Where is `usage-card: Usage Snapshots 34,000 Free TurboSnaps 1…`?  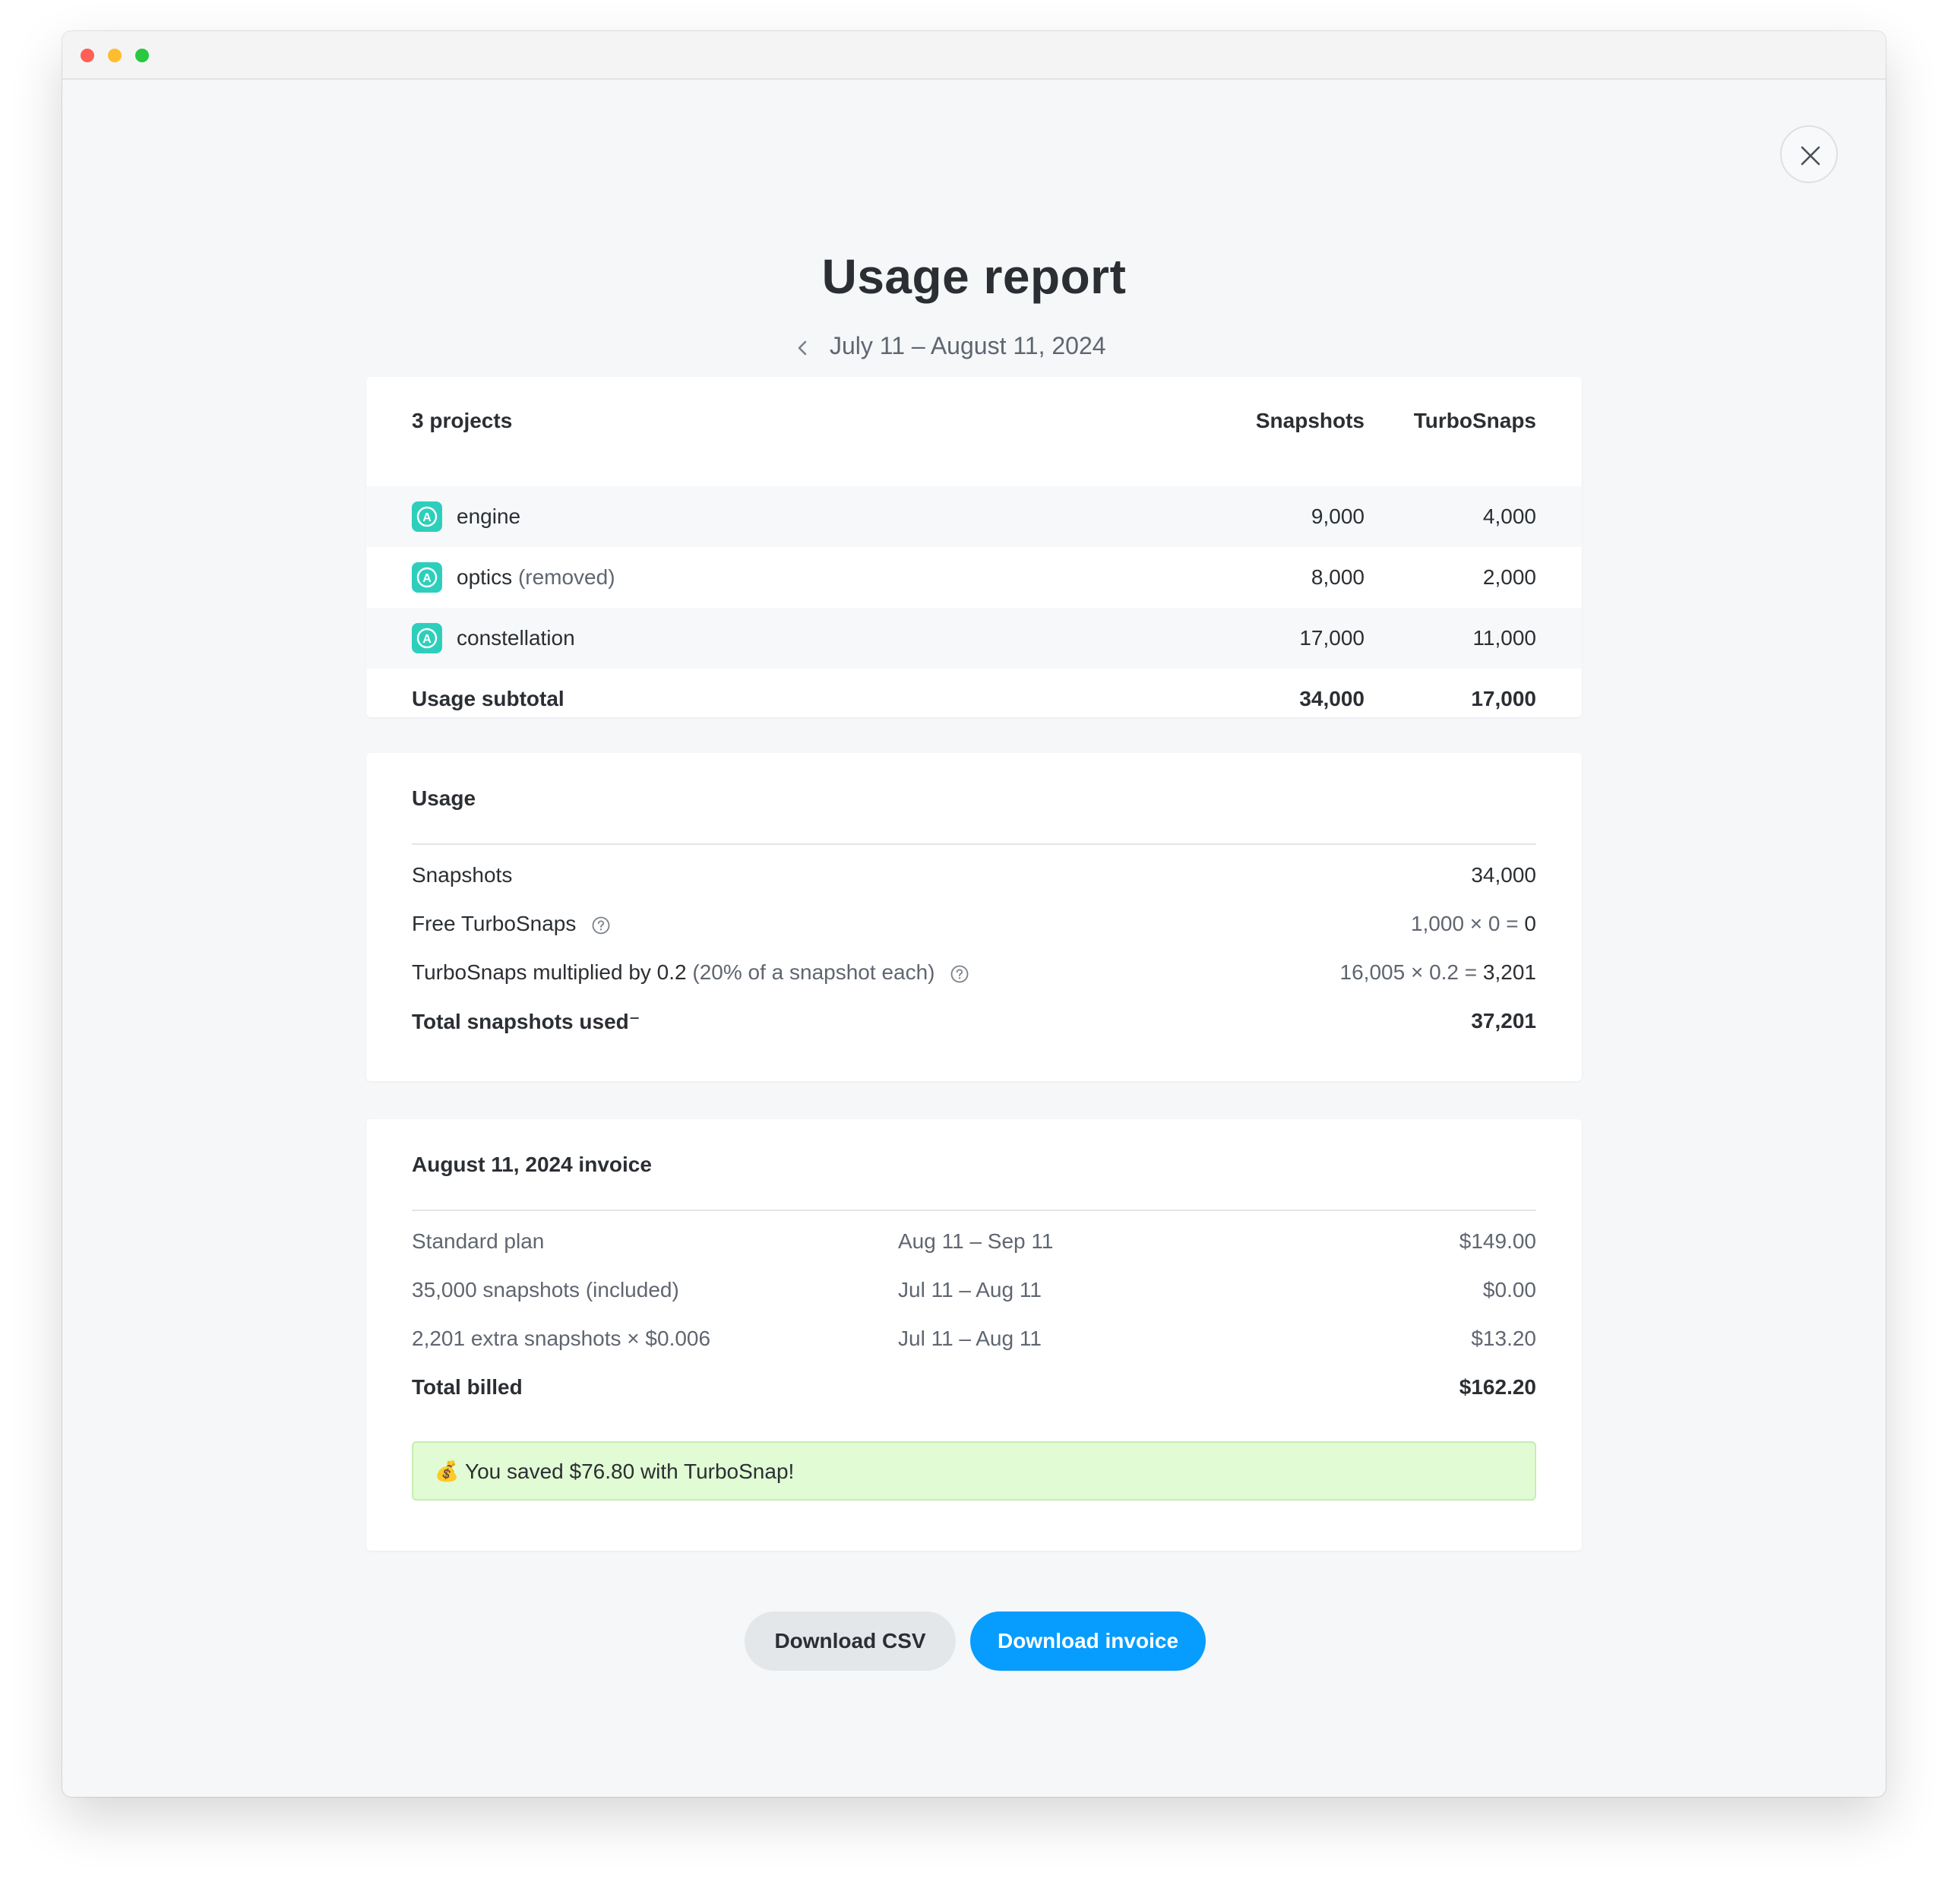 usage-card: Usage Snapshots 34,000 Free TurboSnaps 1… is located at coordinates (974, 917).